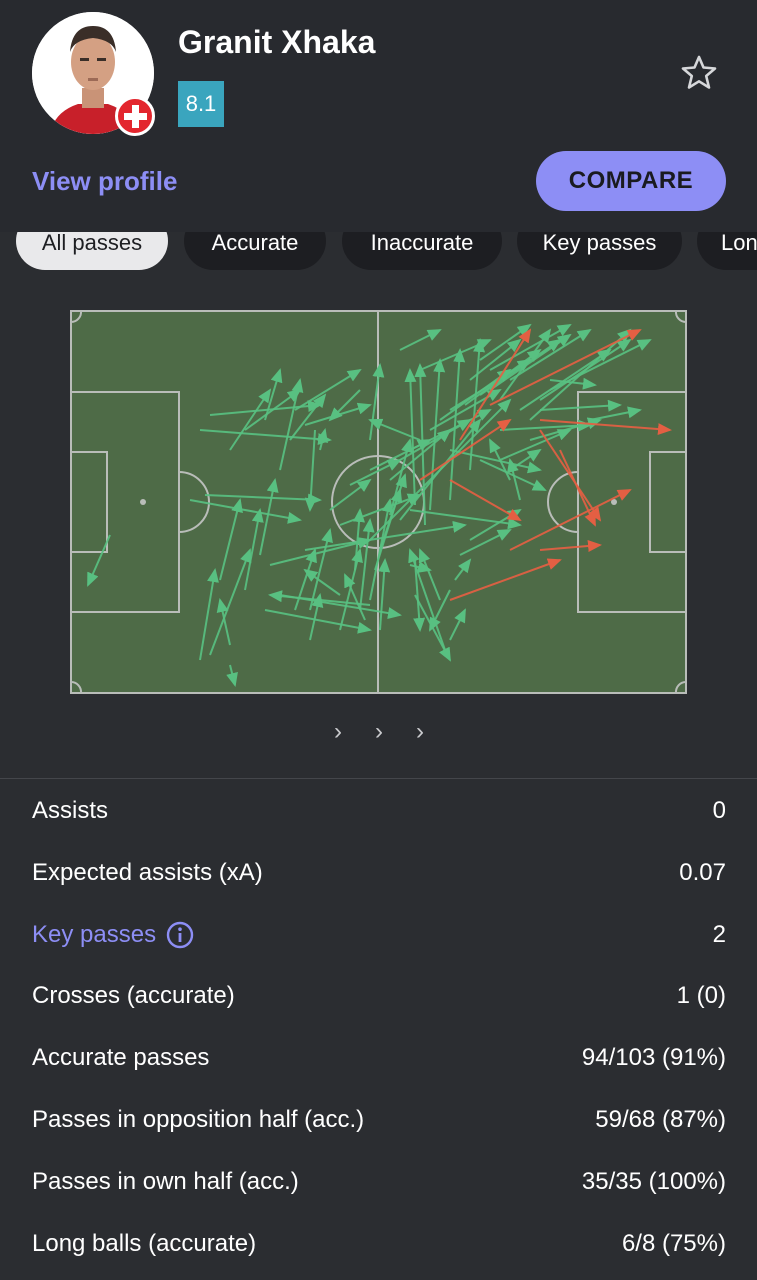  I want to click on stat-row-assists: Assists 0, so click(379, 811).